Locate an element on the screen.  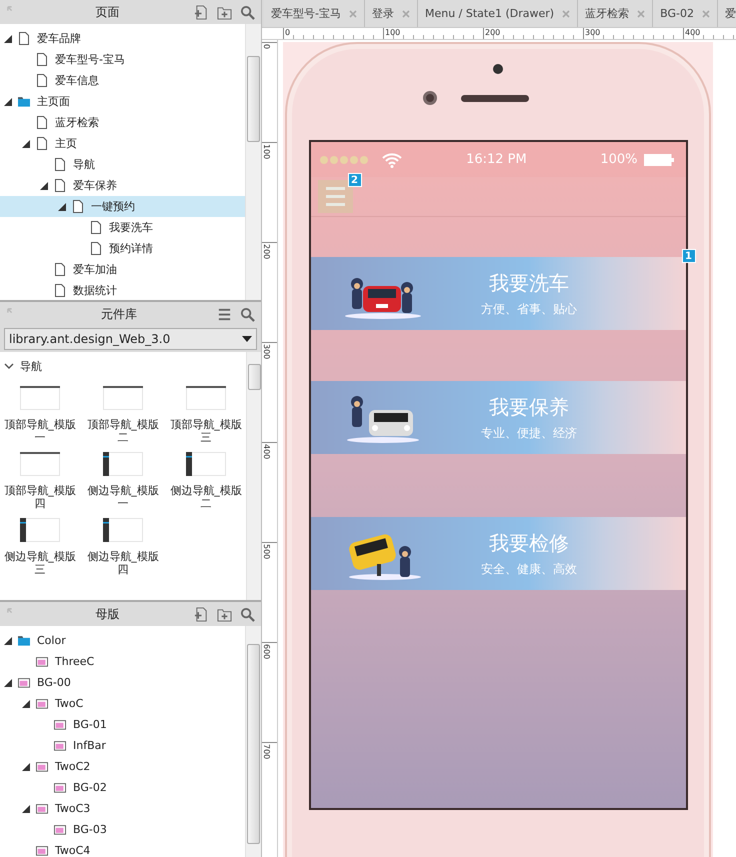
folder-icon is located at coordinates (24, 101).